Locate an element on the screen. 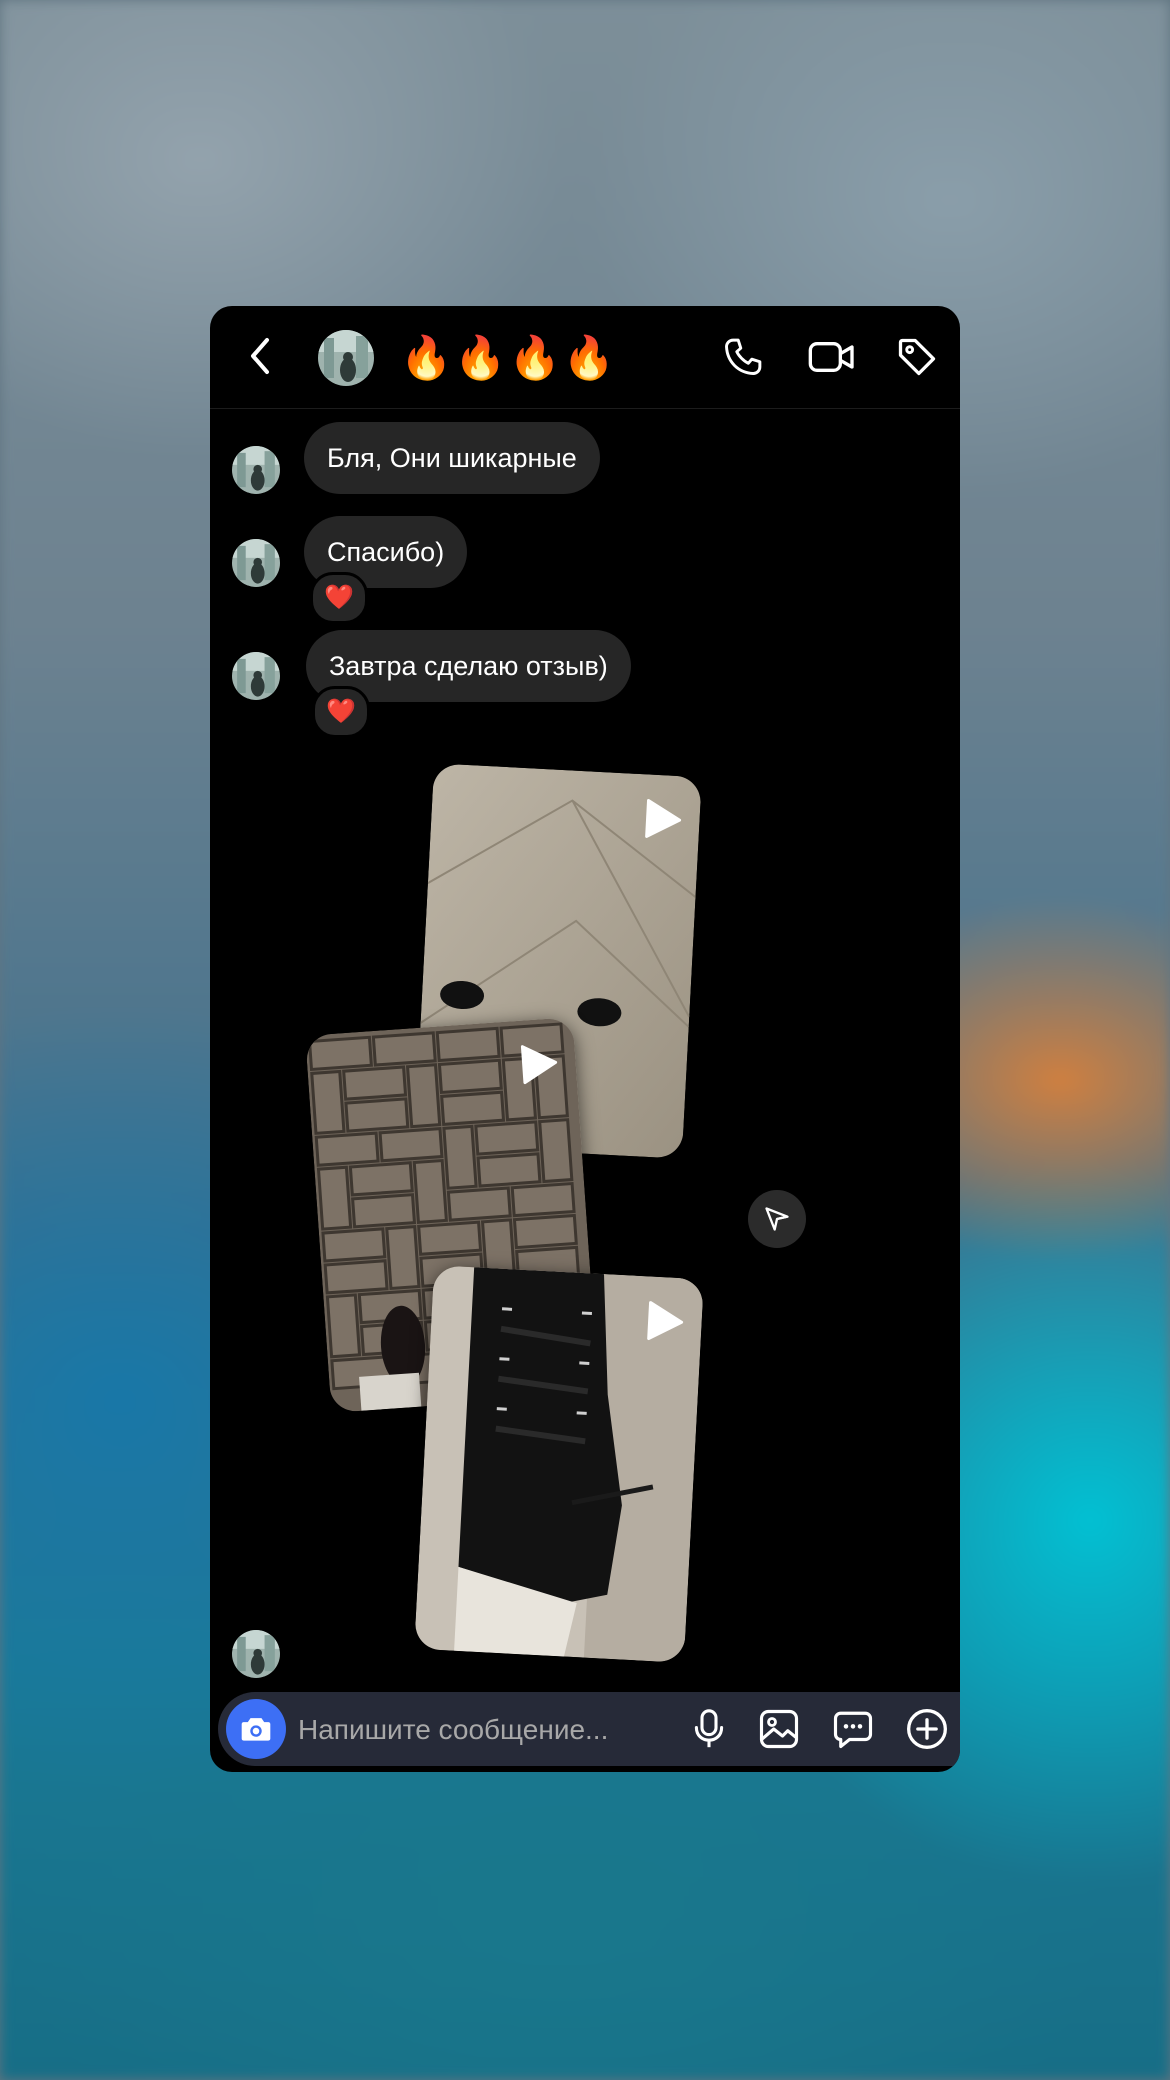  add-button is located at coordinates (927, 1729).